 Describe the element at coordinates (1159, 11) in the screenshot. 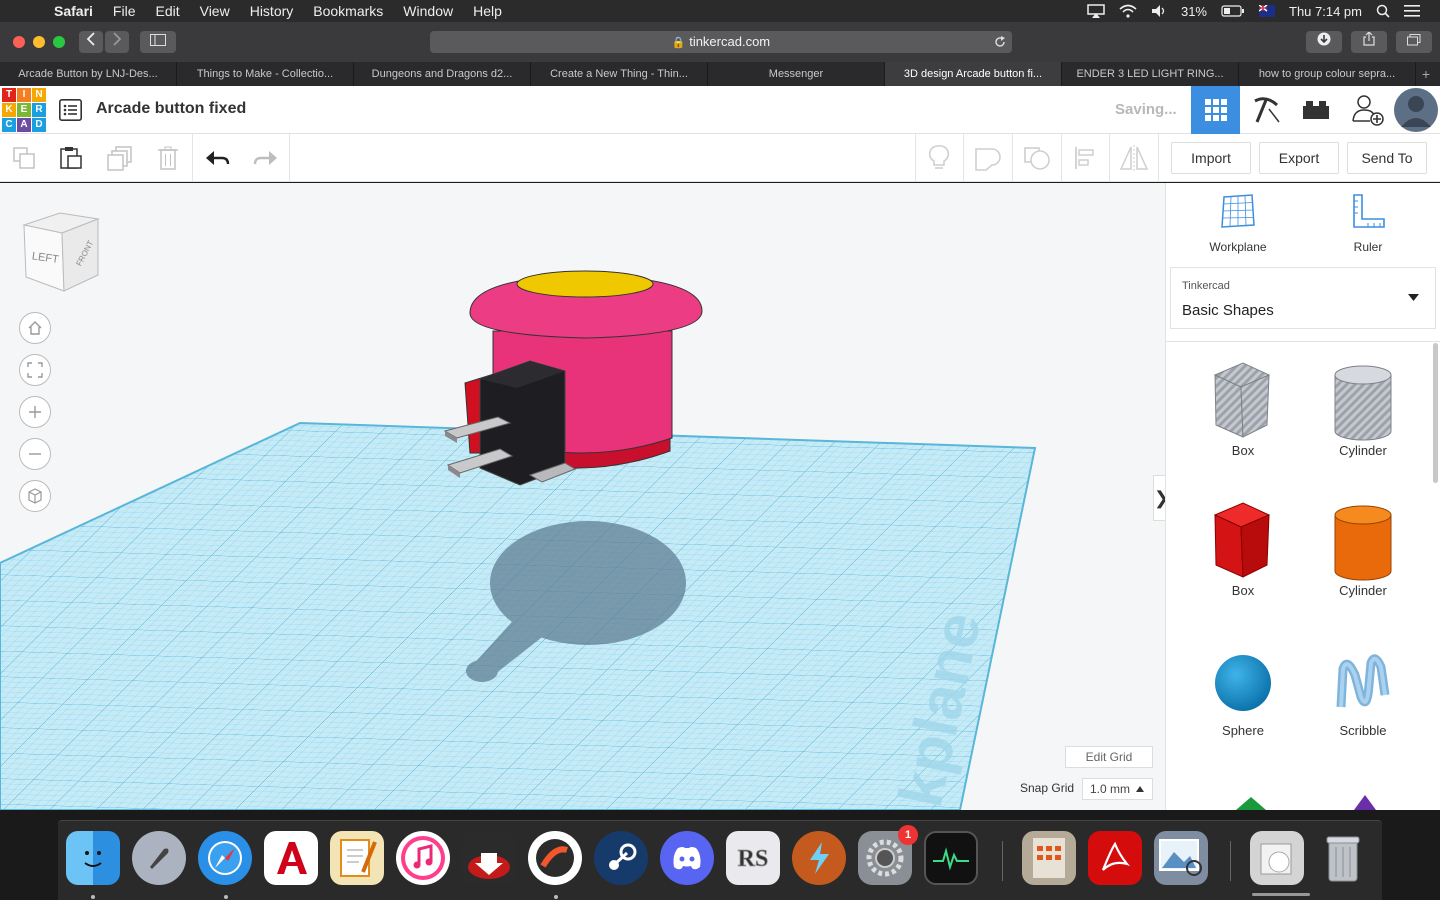

I see `volume-icon` at that location.